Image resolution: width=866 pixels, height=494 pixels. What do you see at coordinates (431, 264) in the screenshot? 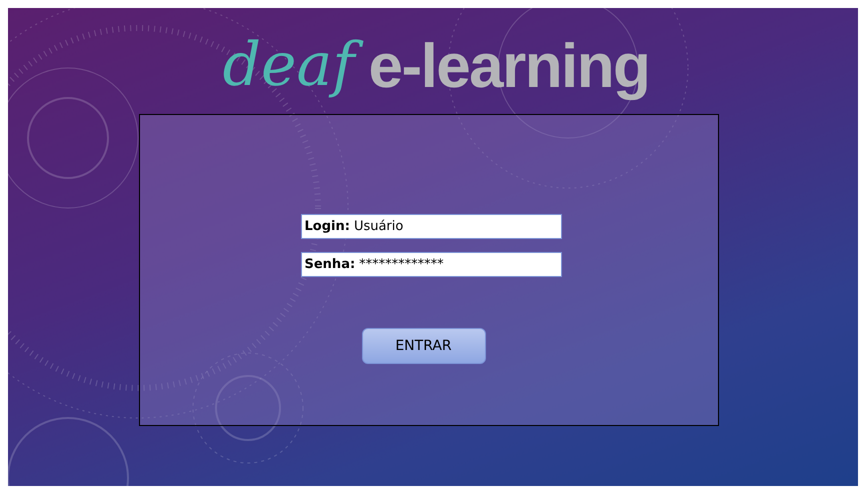
I see `password-field: Senha: *************` at bounding box center [431, 264].